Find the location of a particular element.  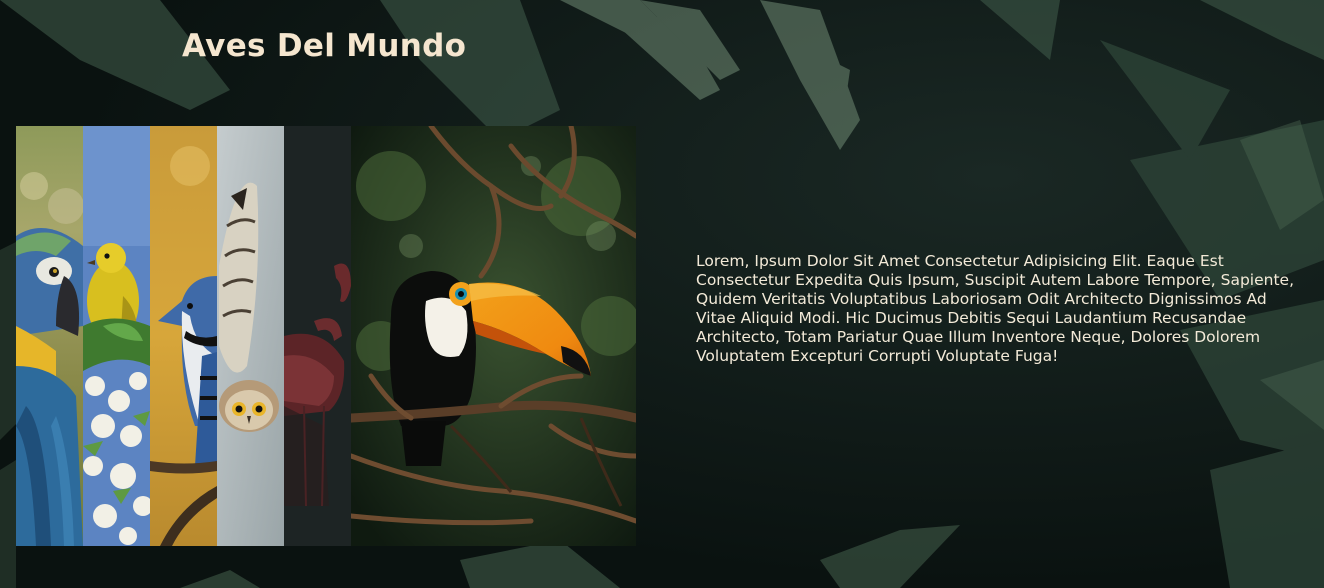

page-title: Aves Del Mundo is located at coordinates (324, 46).